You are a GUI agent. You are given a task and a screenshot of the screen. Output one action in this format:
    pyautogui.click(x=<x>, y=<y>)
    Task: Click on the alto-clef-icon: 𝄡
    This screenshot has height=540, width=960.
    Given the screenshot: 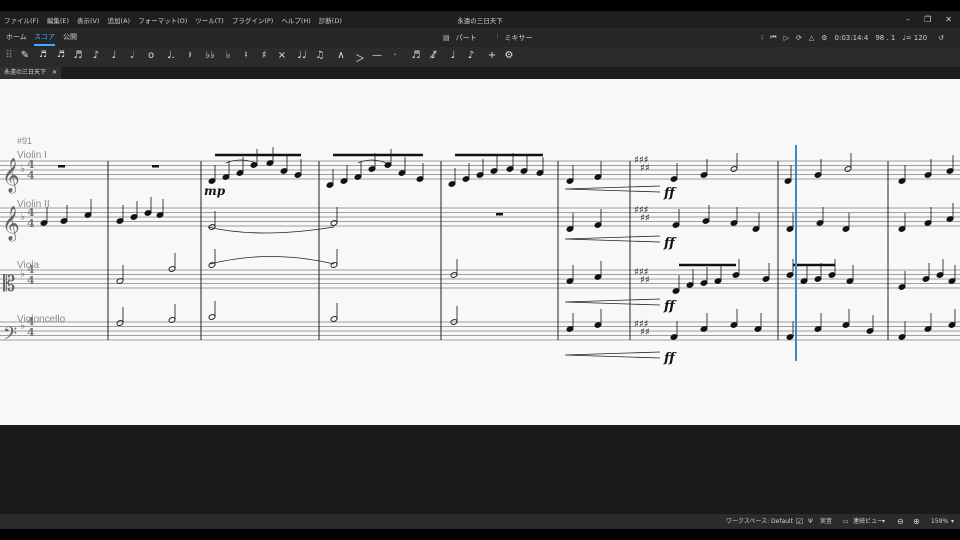 What is the action you would take?
    pyautogui.click(x=9, y=284)
    